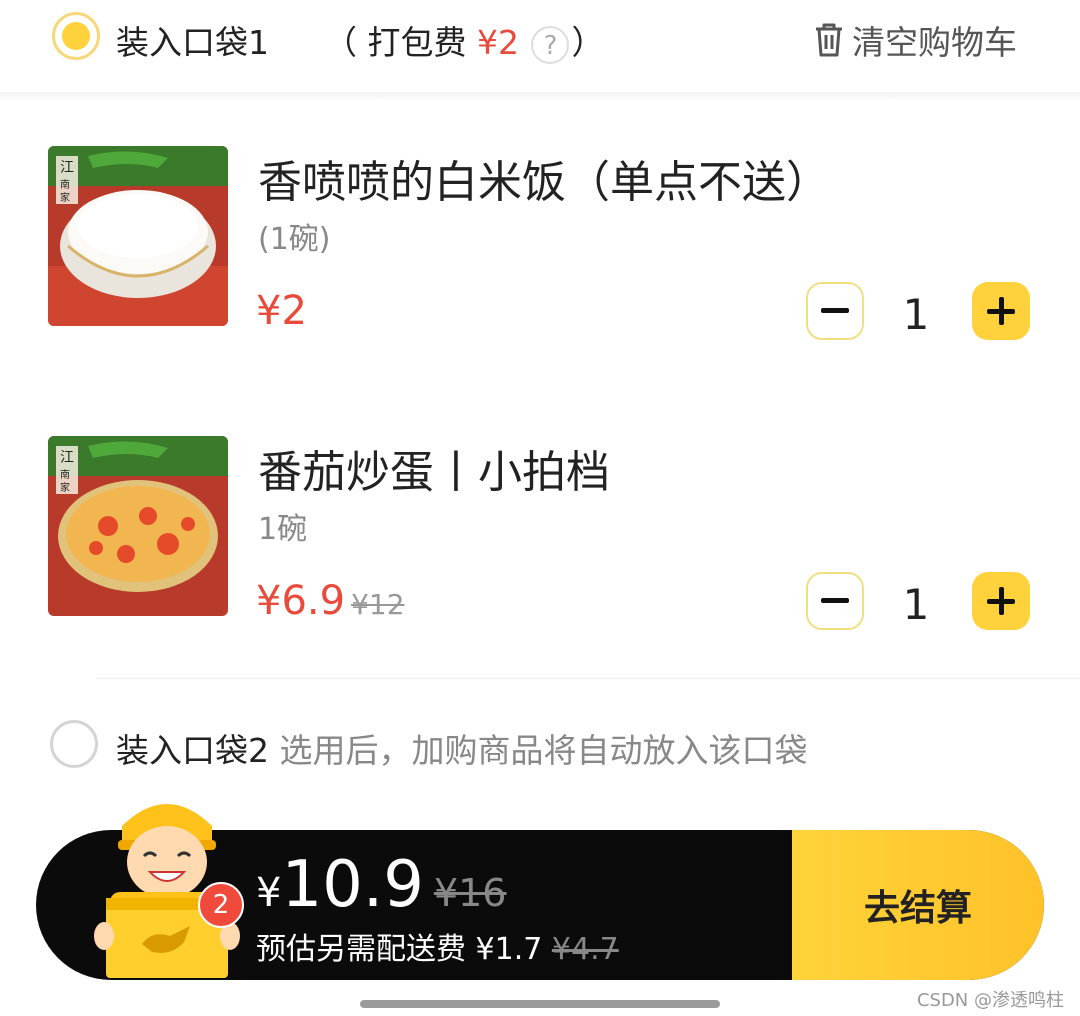  What do you see at coordinates (990, 1000) in the screenshot?
I see `watermark: CSDN @渗透鸣柱` at bounding box center [990, 1000].